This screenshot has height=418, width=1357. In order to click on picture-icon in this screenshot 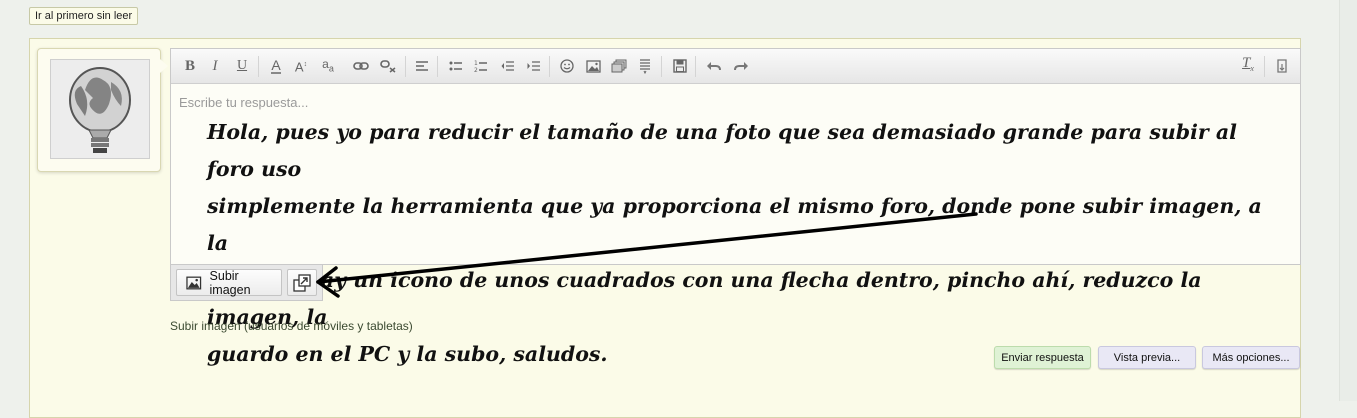, I will do `click(194, 282)`.